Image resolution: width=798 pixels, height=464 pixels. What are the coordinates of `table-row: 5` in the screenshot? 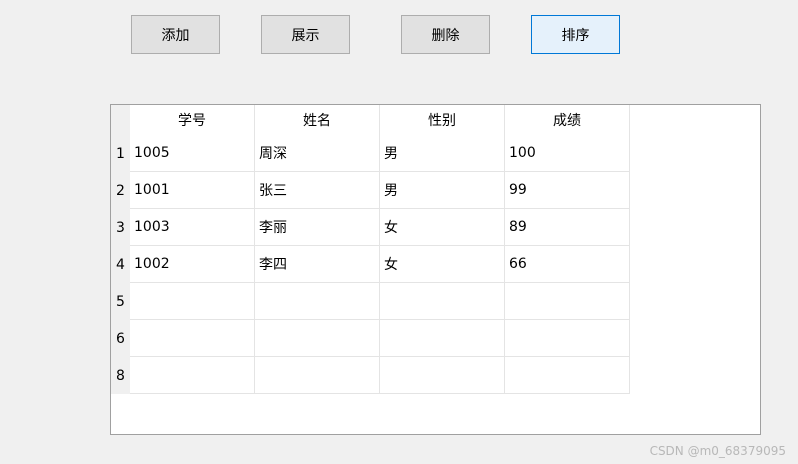 It's located at (370, 301).